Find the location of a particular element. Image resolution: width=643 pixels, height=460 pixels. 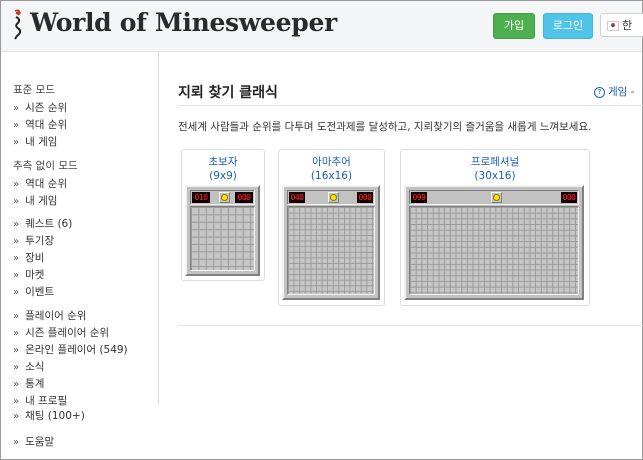

amateur-card: 아마추어 (16x16) 040 000 is located at coordinates (331, 227).